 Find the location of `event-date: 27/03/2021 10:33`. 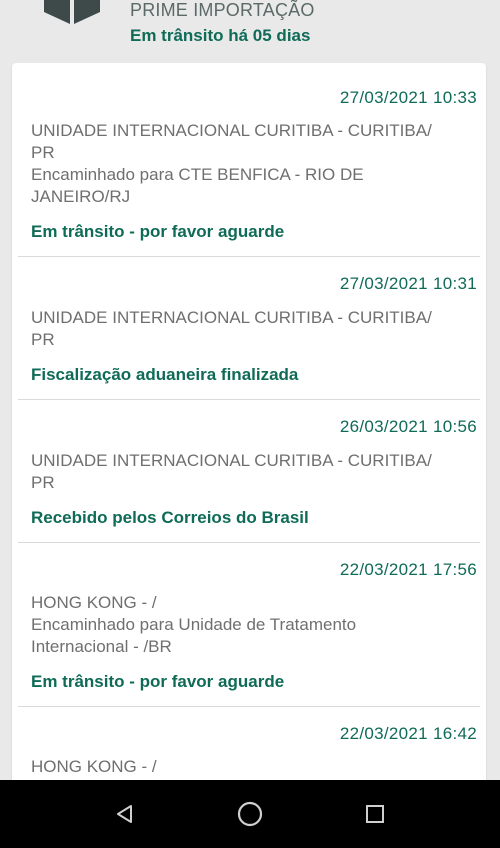

event-date: 27/03/2021 10:33 is located at coordinates (408, 97).